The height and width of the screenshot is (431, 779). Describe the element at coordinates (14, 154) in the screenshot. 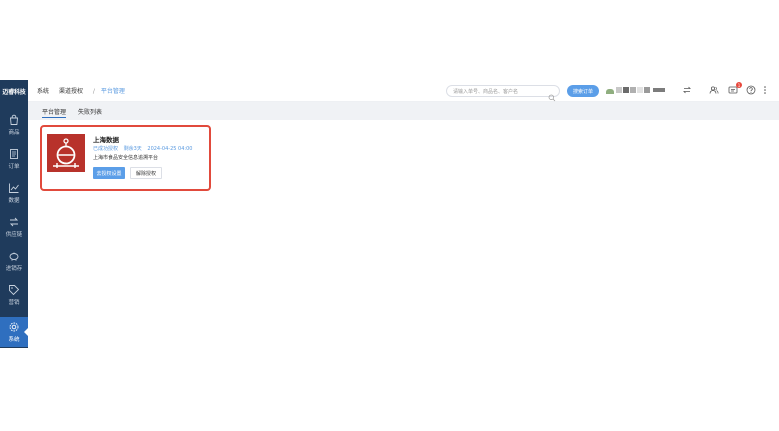

I see `document-icon` at that location.